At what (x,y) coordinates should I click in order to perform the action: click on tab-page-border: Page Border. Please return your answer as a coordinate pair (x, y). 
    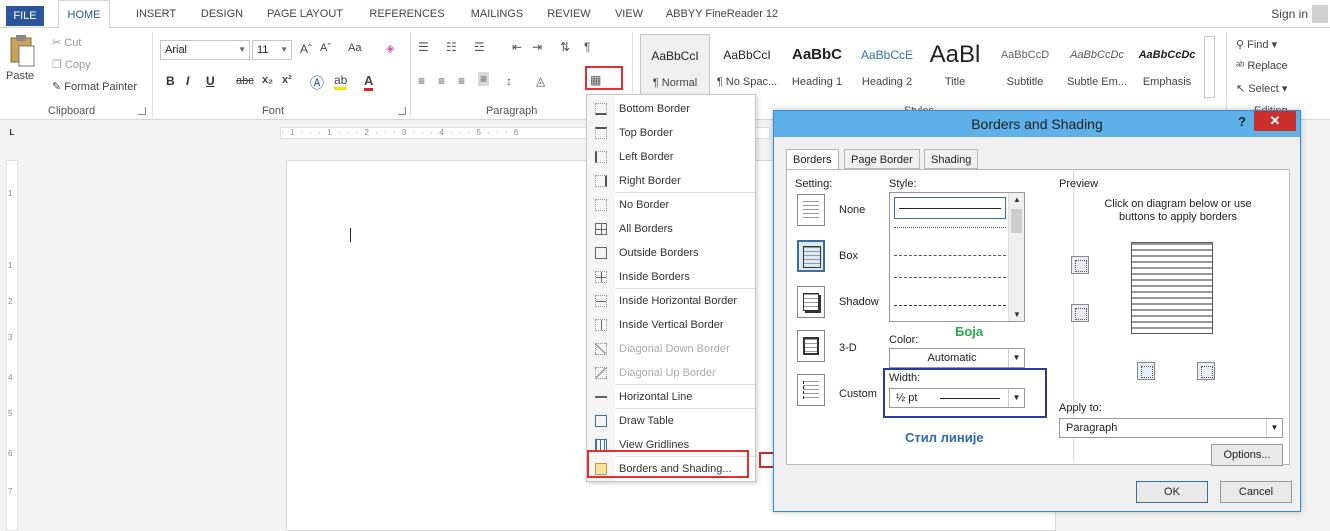
    Looking at the image, I should click on (882, 159).